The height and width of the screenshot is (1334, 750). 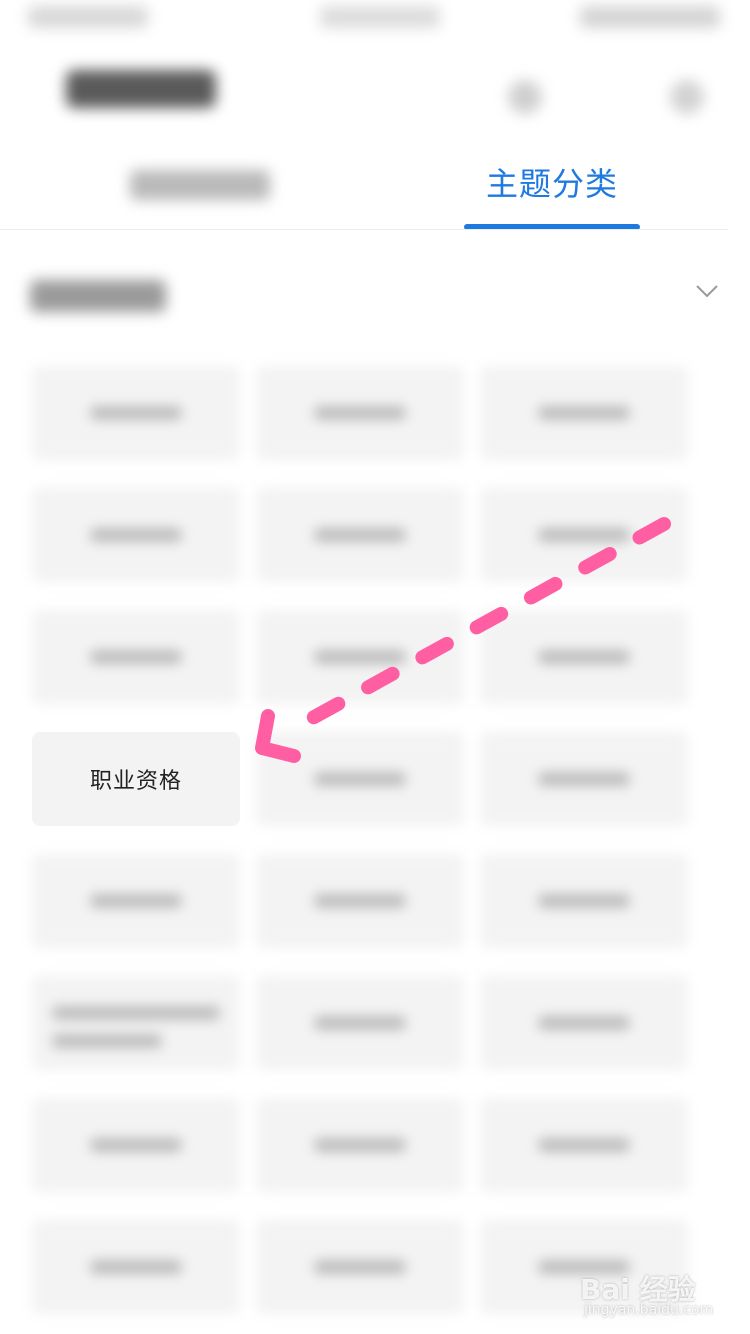 I want to click on category-label: 职业资格, so click(x=135, y=781).